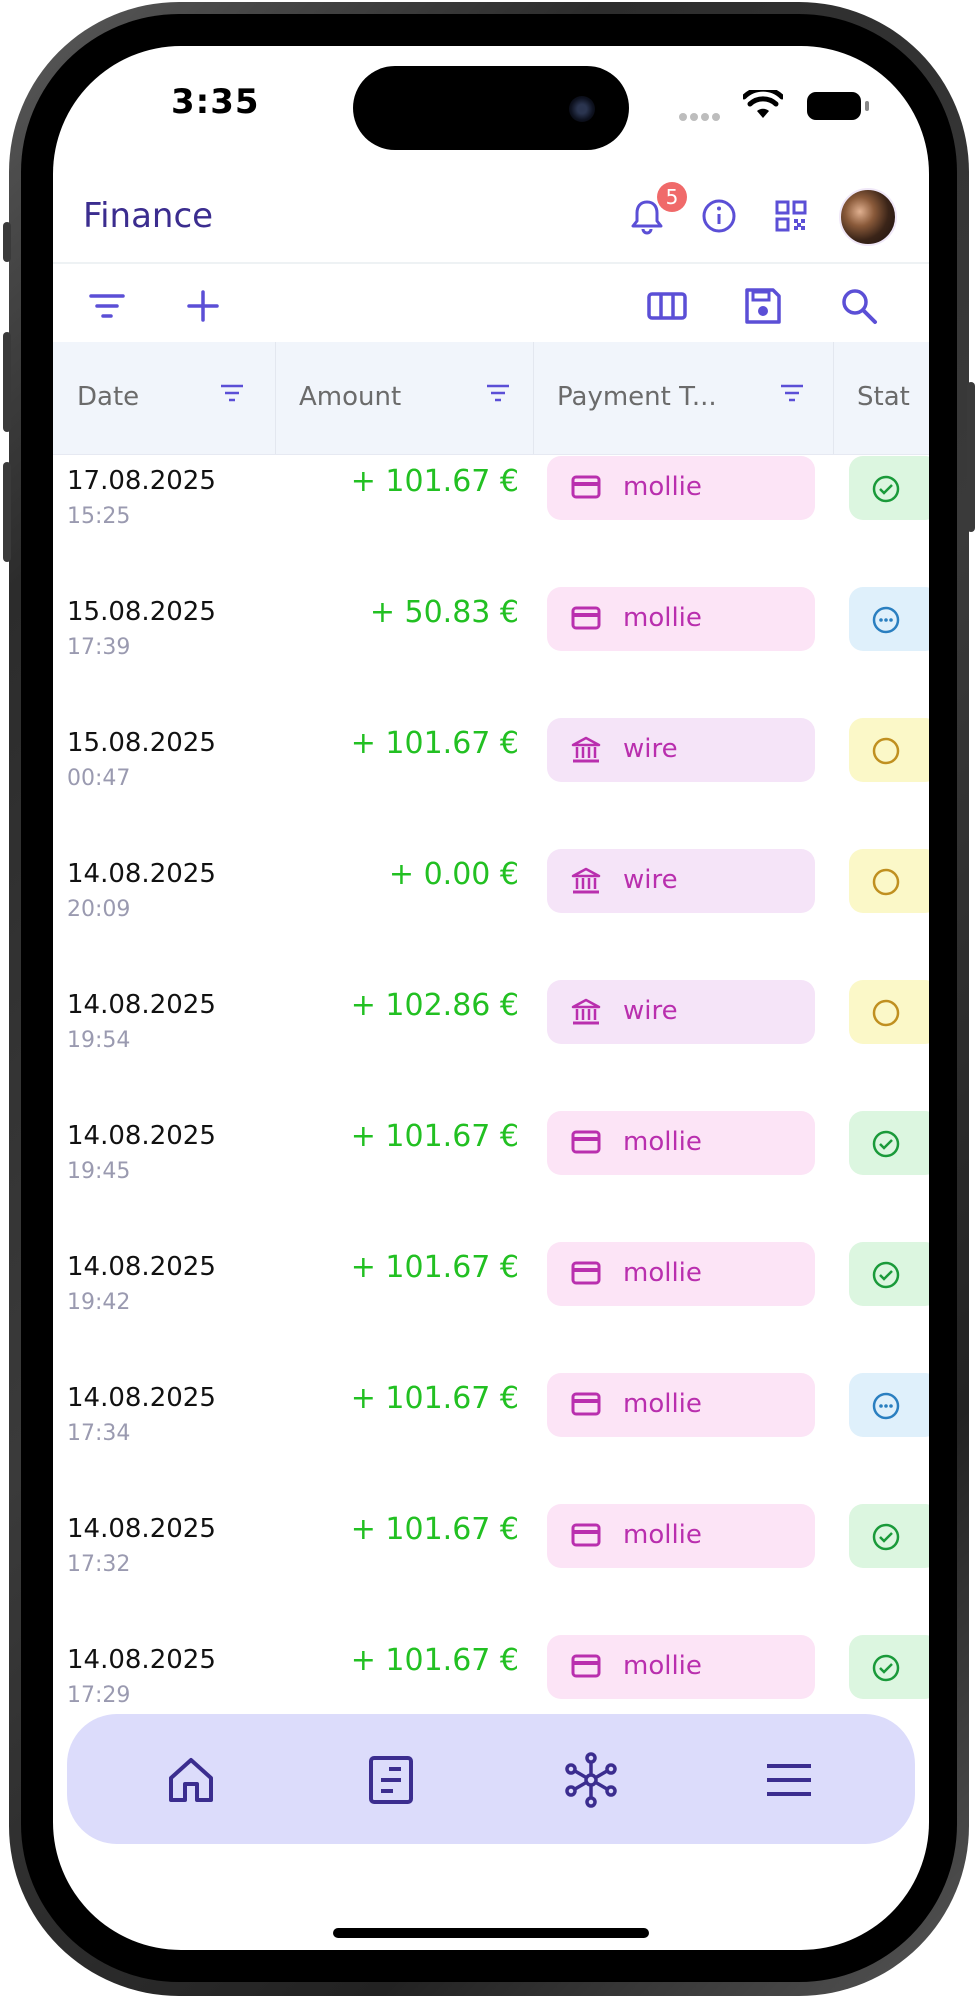 Image resolution: width=978 pixels, height=2000 pixels. What do you see at coordinates (99, 1695) in the screenshot?
I see `row-time: 17:29` at bounding box center [99, 1695].